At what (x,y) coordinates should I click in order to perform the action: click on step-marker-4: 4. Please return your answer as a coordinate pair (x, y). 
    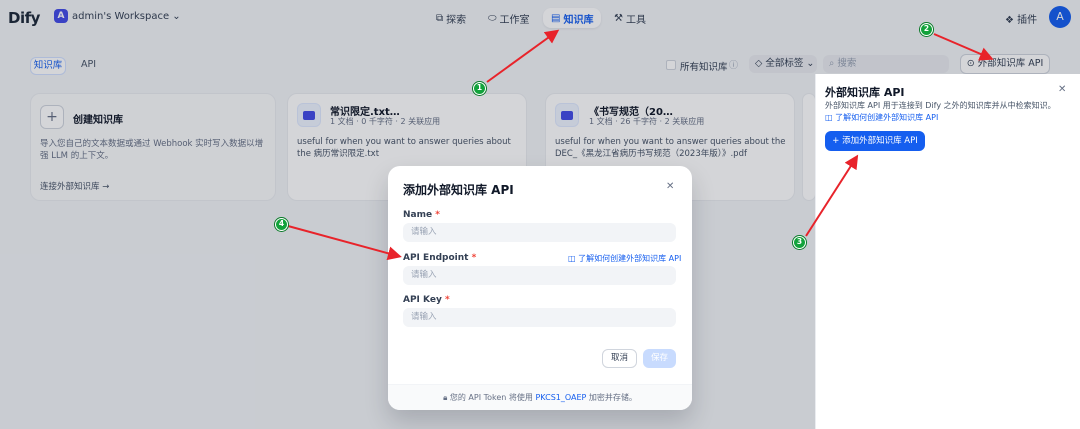
    Looking at the image, I should click on (281, 224).